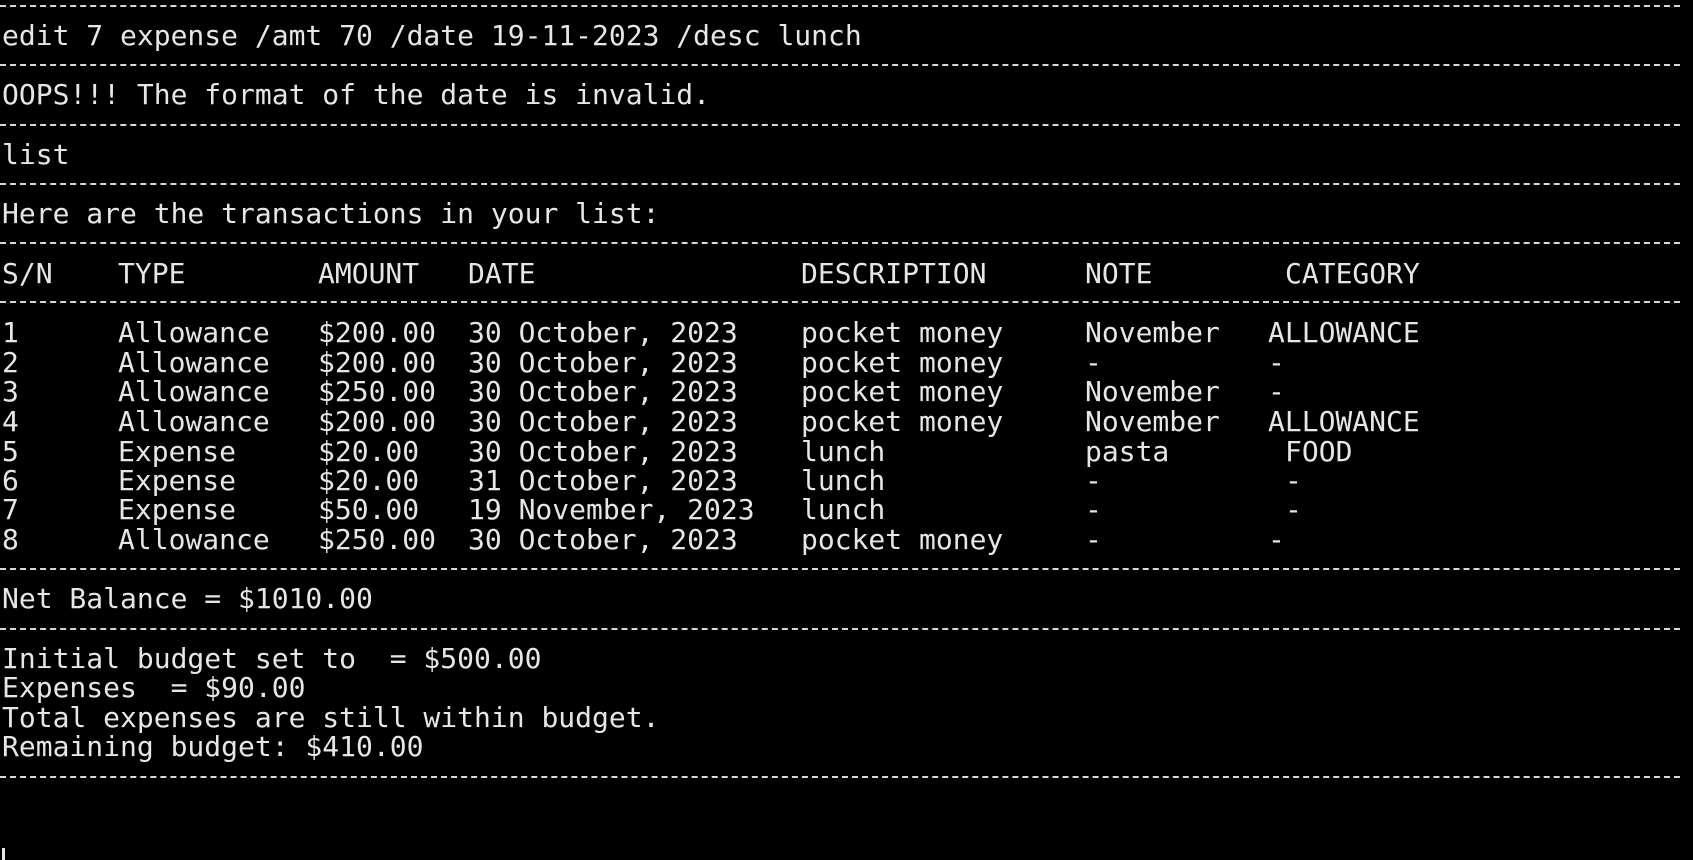 The image size is (1693, 860). Describe the element at coordinates (369, 509) in the screenshot. I see `row-amount: $50.00` at that location.